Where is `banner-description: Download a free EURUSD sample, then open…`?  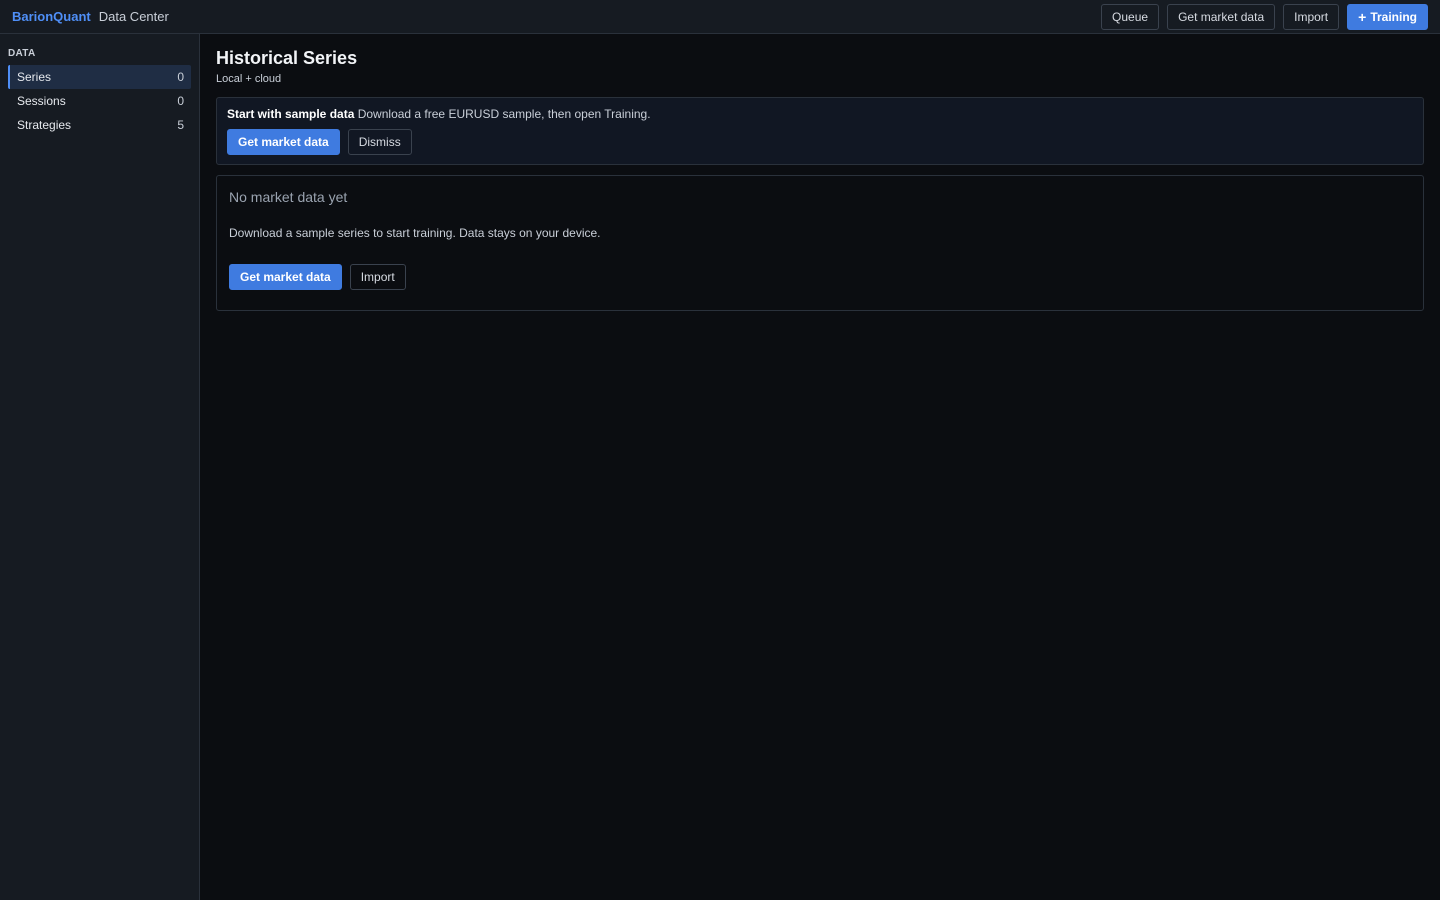
banner-description: Download a free EURUSD sample, then open… is located at coordinates (504, 114).